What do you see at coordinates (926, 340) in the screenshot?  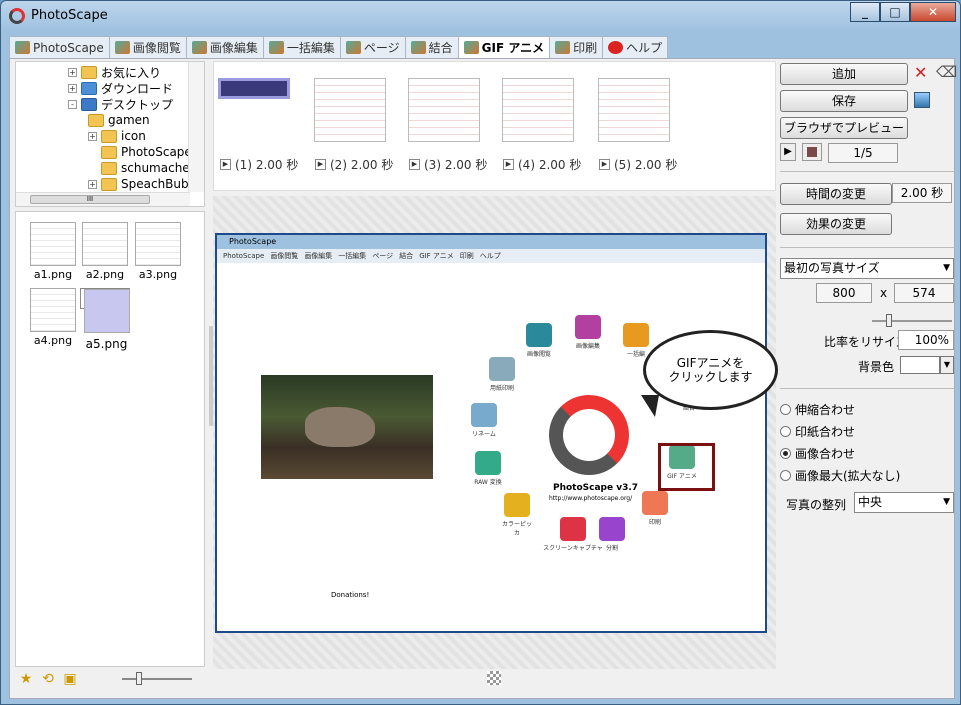 I see `ratio-field: 100%` at bounding box center [926, 340].